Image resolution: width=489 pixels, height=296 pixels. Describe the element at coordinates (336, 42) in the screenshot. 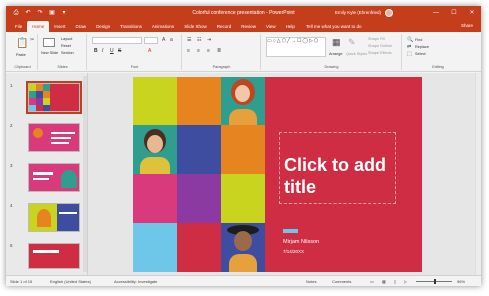

I see `arrange-icon: ▦` at that location.